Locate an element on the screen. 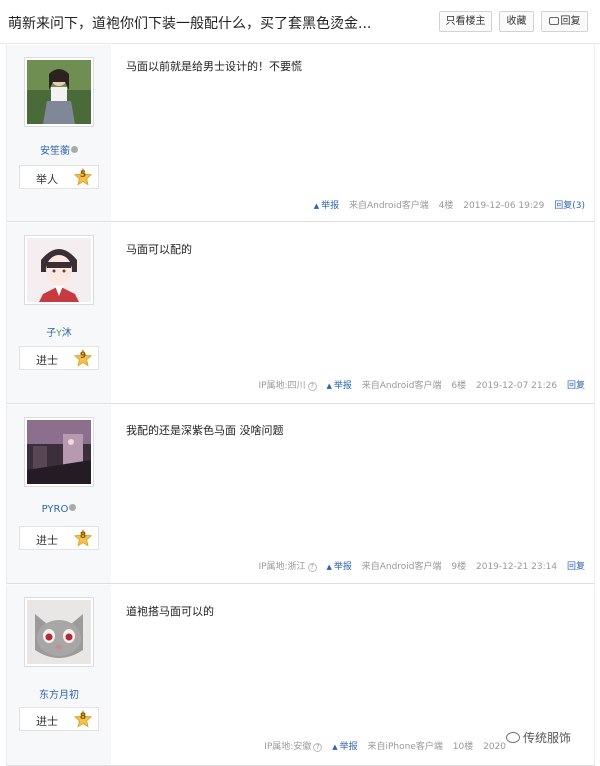 The image size is (600, 766). user-level: 举人 5 is located at coordinates (59, 177).